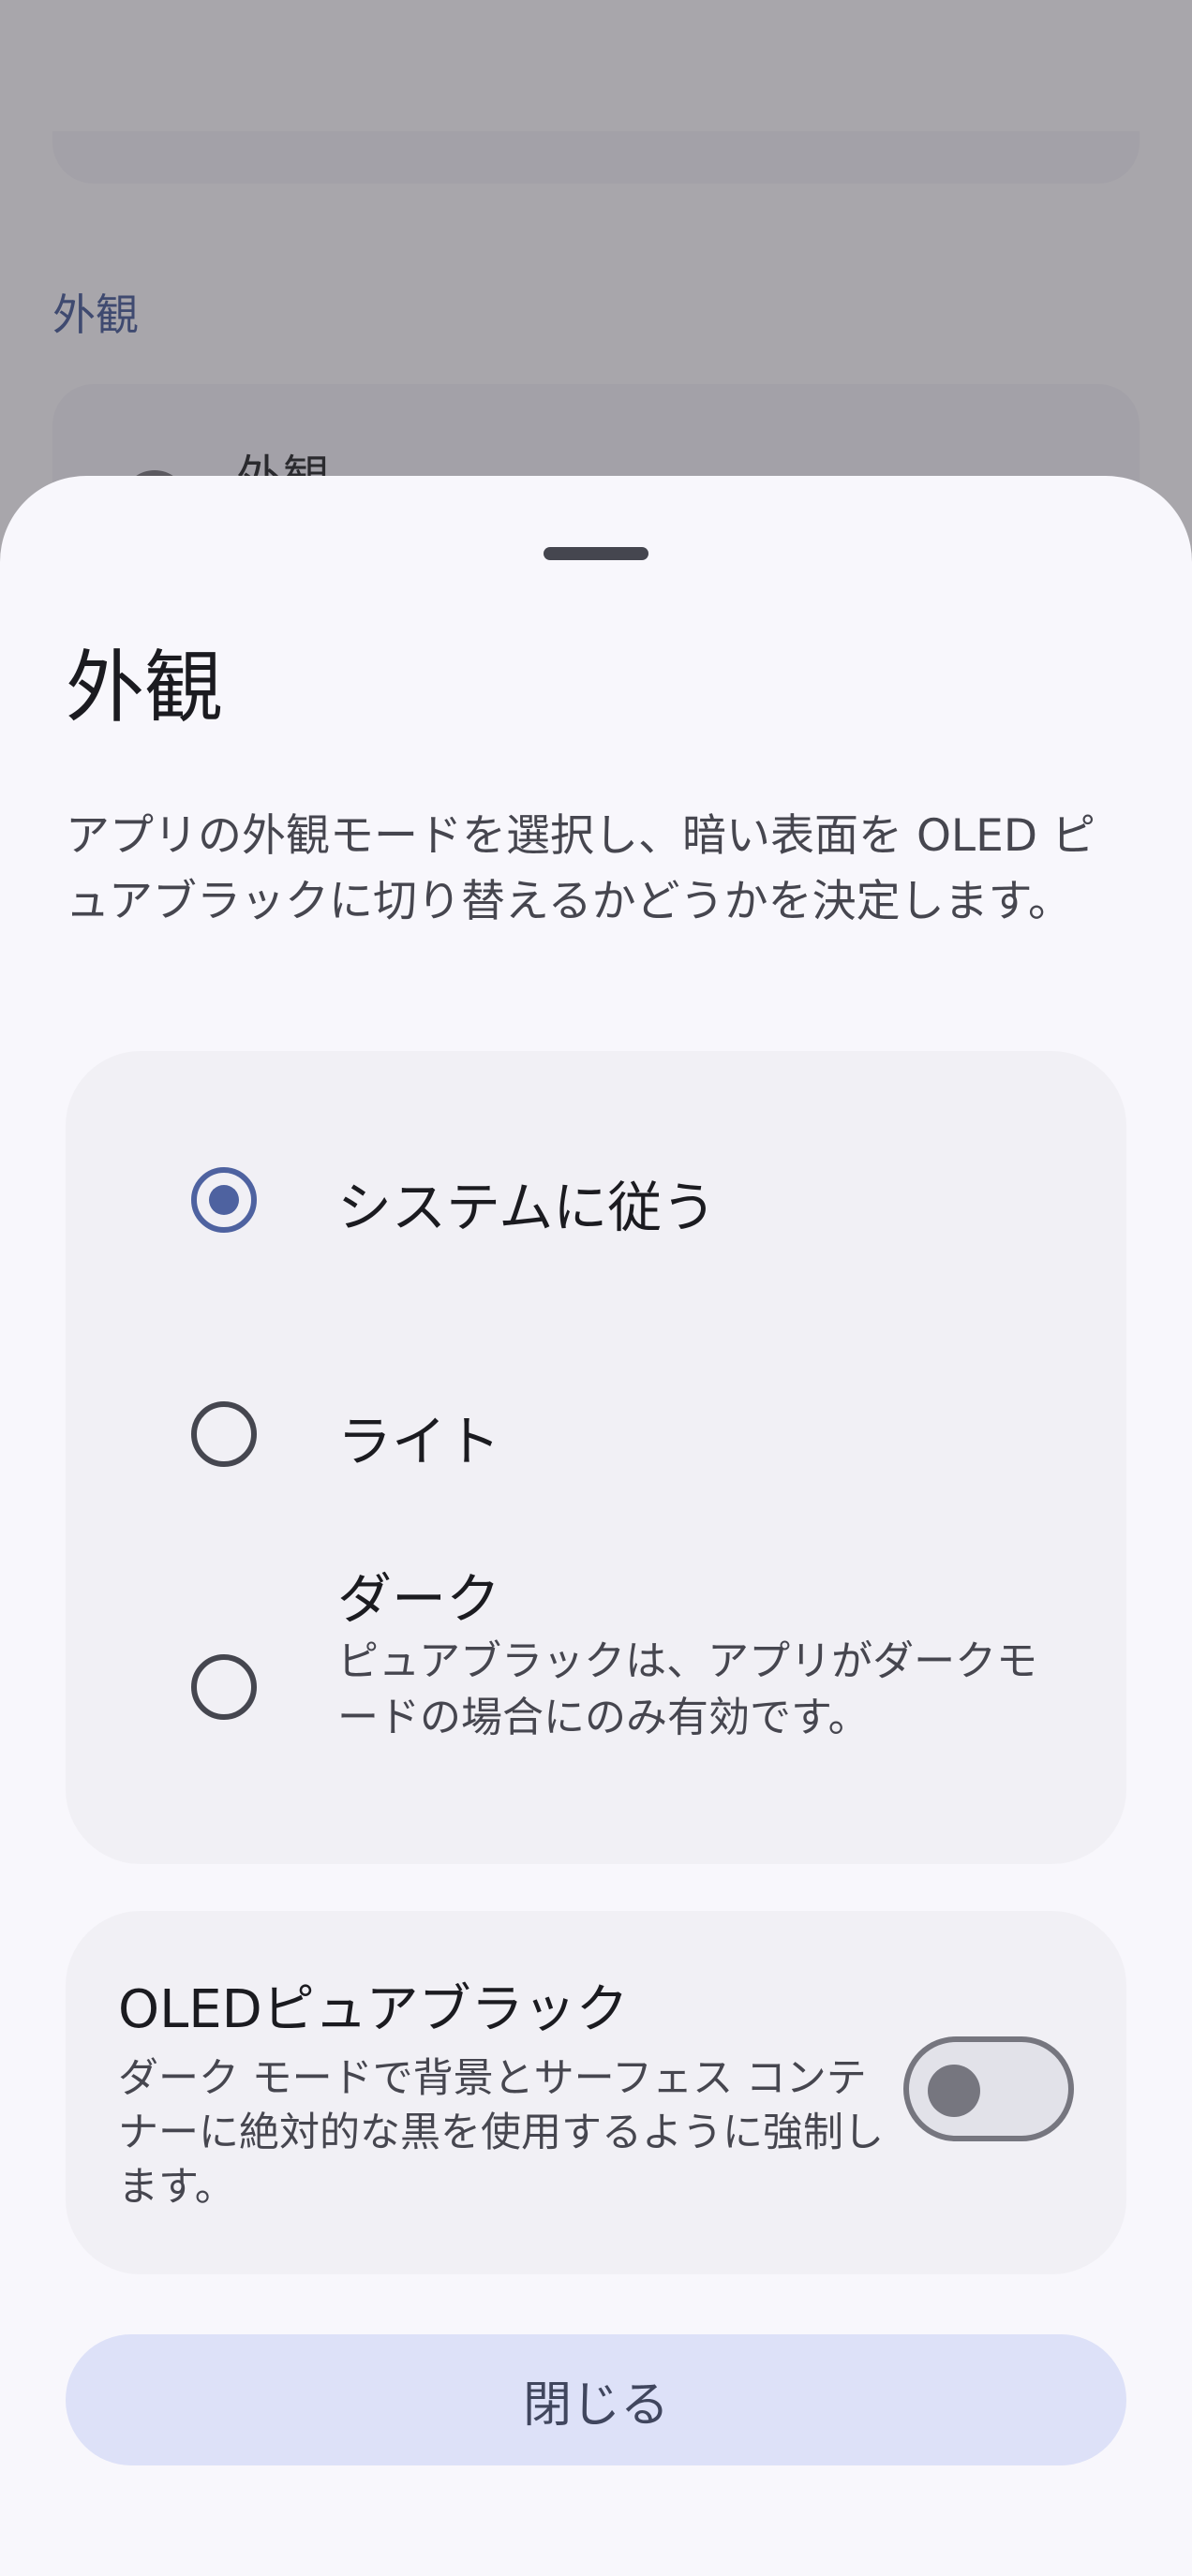 This screenshot has width=1192, height=2576. I want to click on option-label: ダーク, so click(419, 1599).